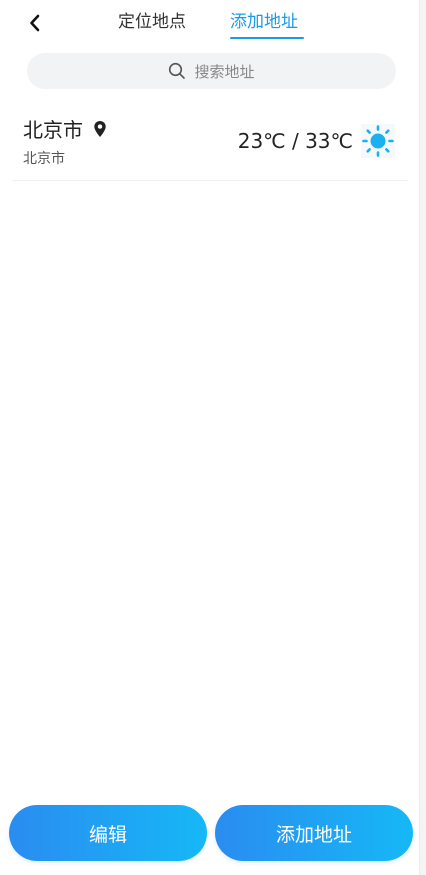 Image resolution: width=426 pixels, height=875 pixels. What do you see at coordinates (423, 437) in the screenshot?
I see `edge-strip` at bounding box center [423, 437].